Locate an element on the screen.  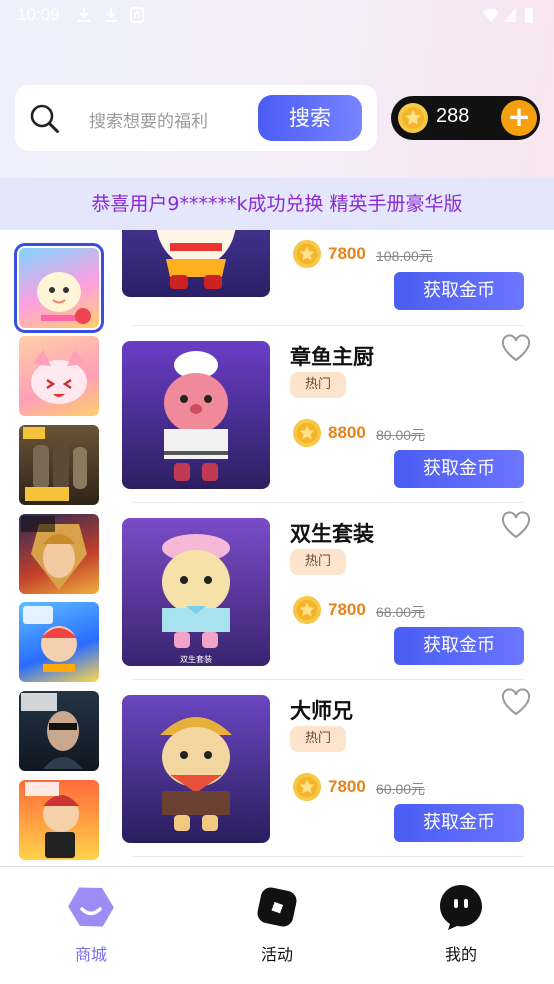
status-time: 10:09 is located at coordinates (38, 14).